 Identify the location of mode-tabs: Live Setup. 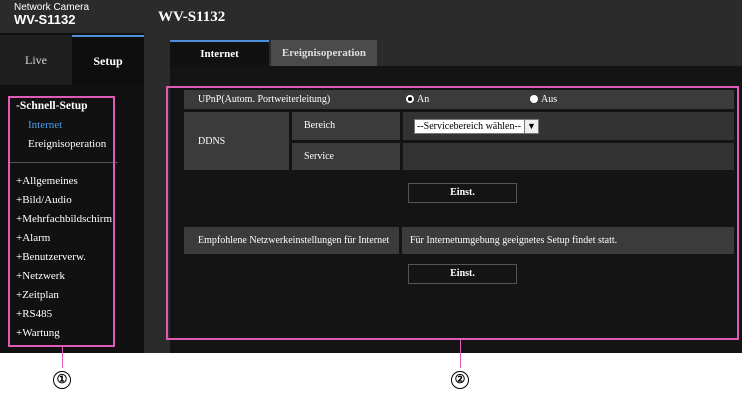
(72, 60).